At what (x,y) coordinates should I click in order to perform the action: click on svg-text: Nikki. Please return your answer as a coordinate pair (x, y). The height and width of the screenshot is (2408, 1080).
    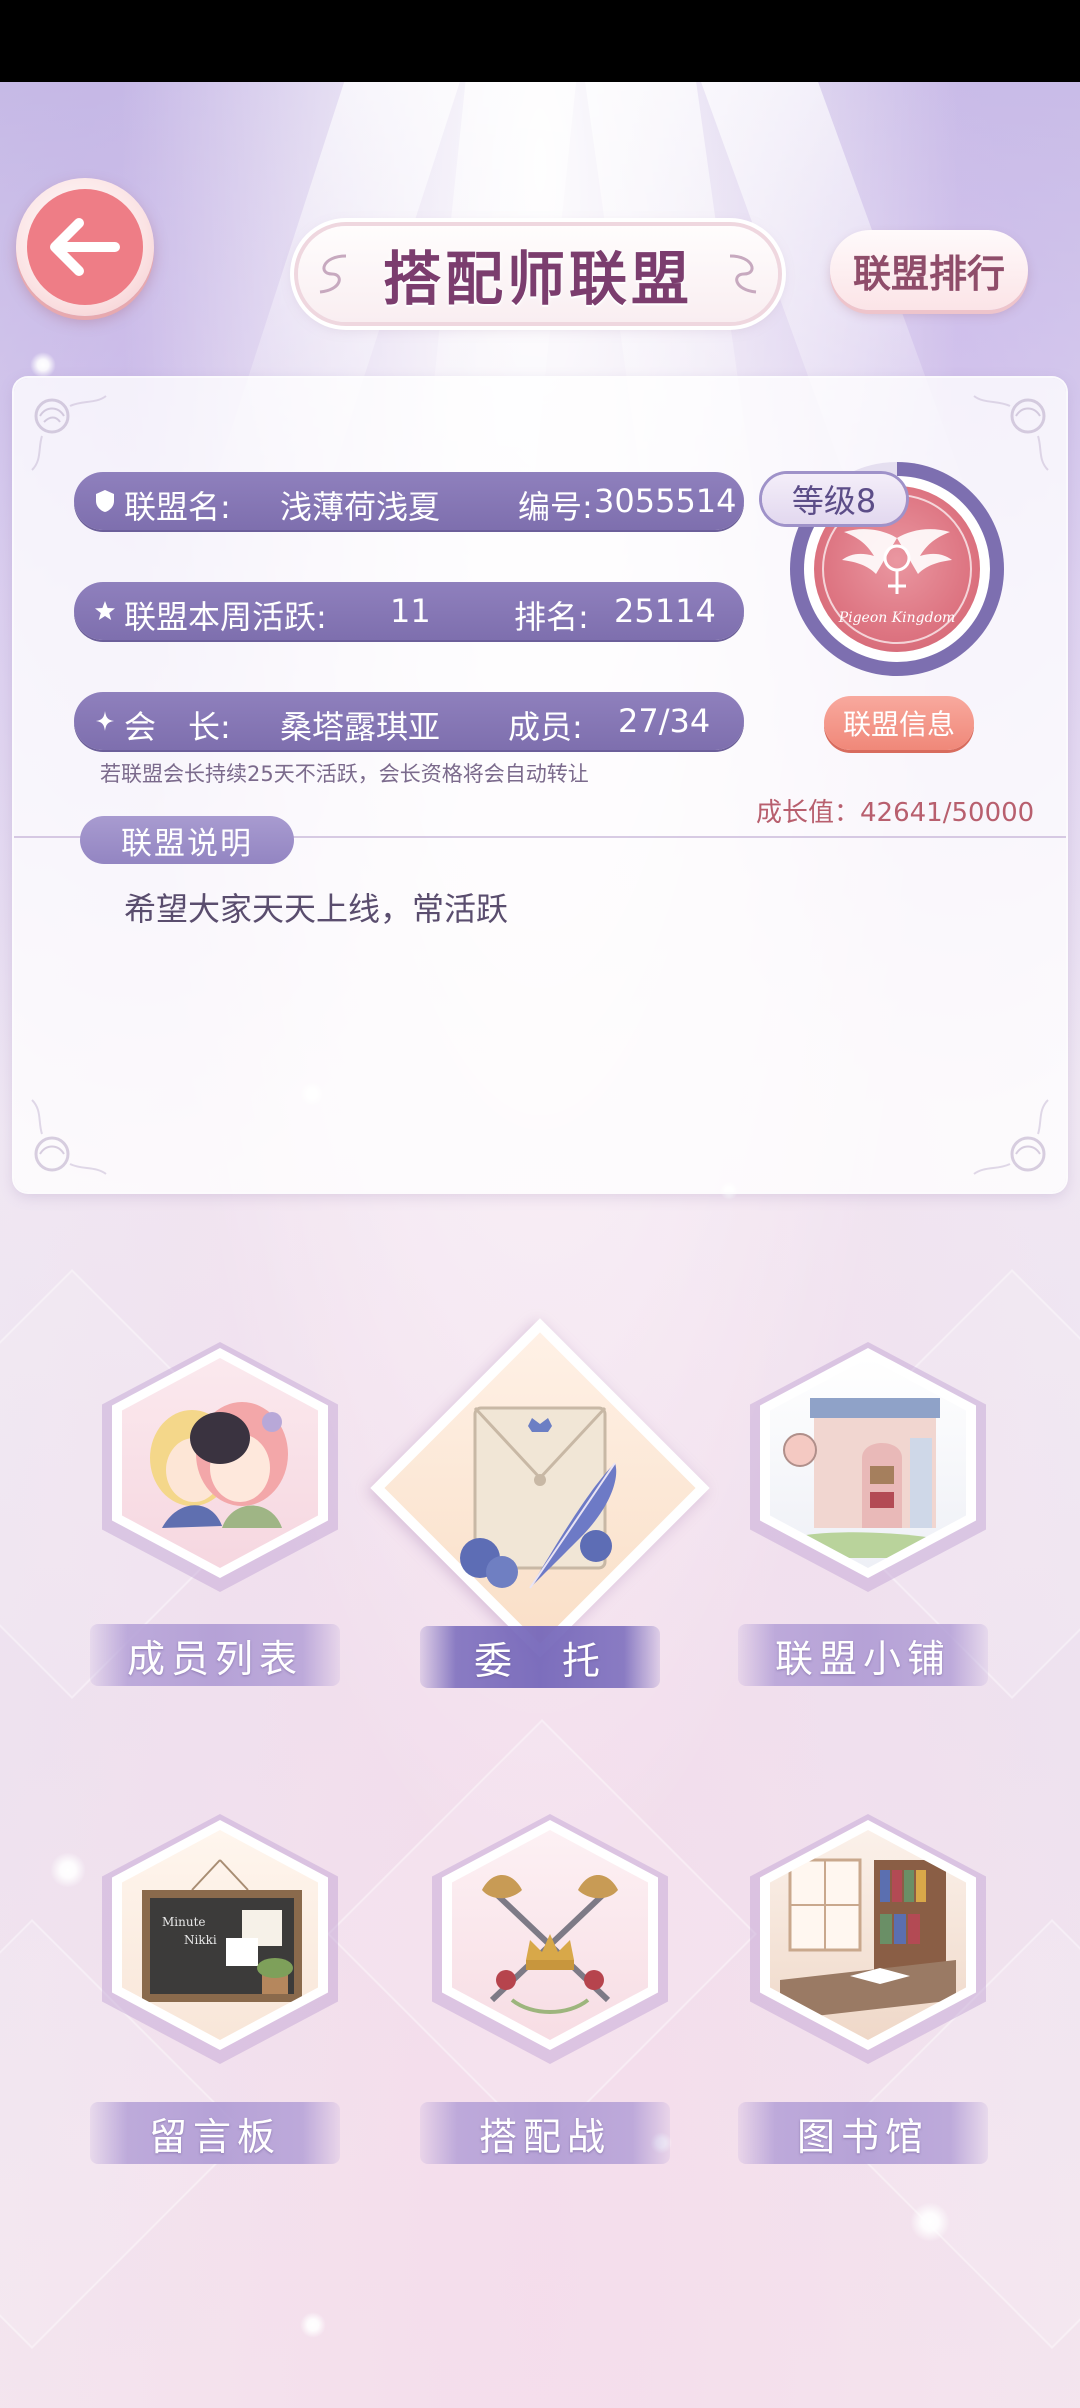
    Looking at the image, I should click on (200, 1940).